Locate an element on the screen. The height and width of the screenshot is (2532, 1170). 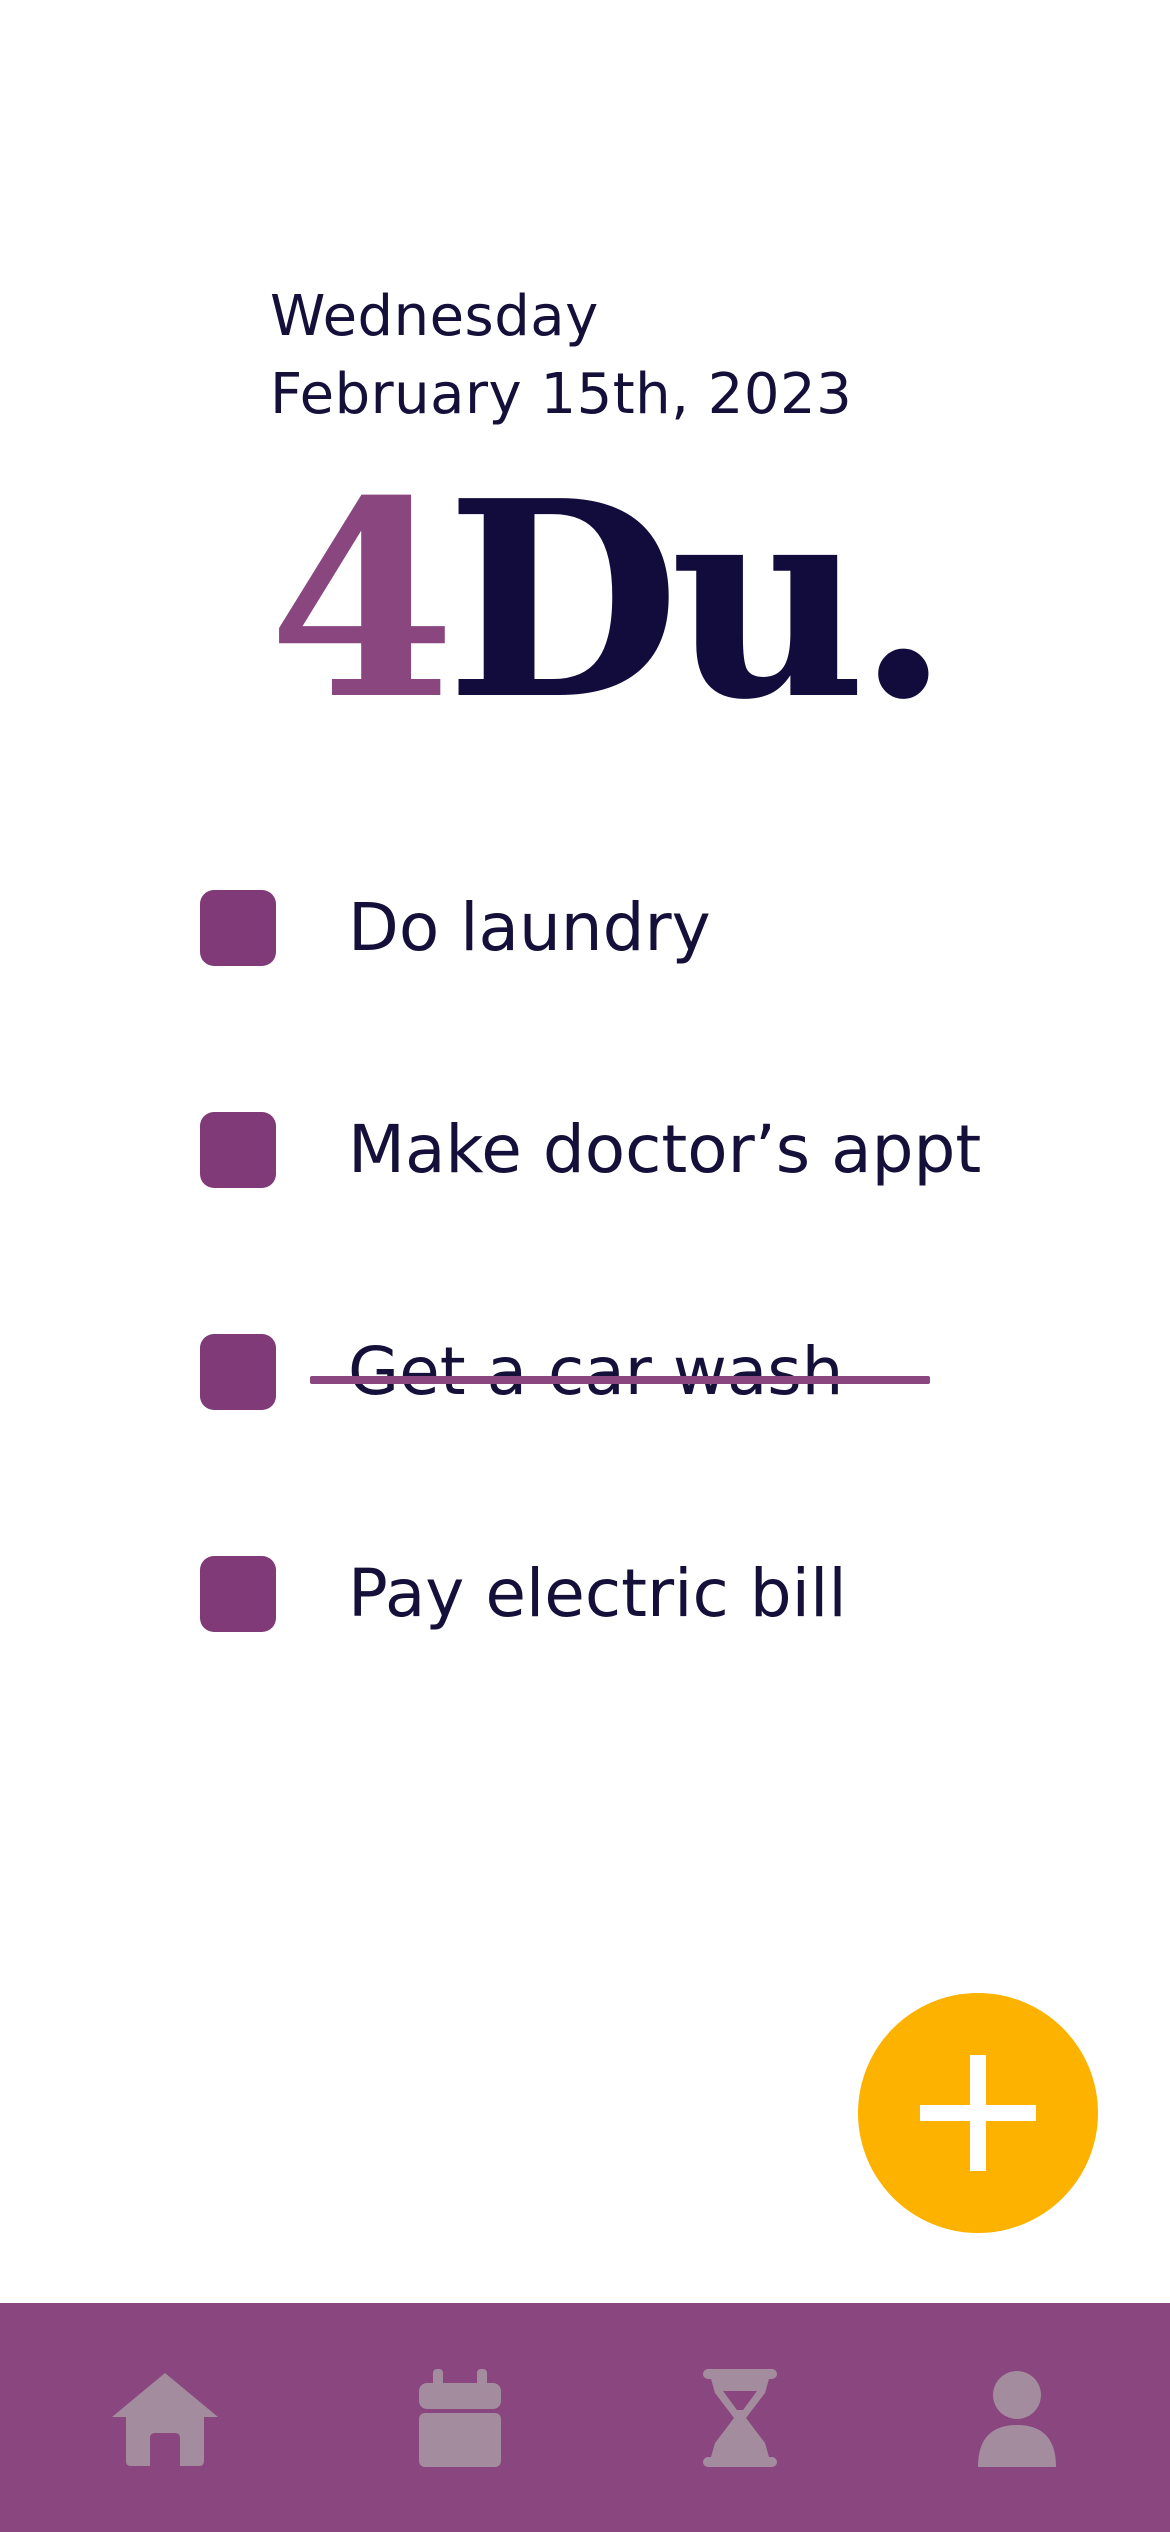
logo-number: 4 is located at coordinates (362, 600).